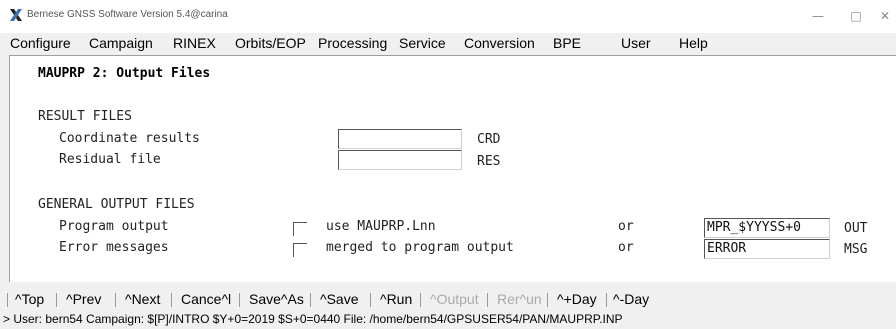 The width and height of the screenshot is (896, 329). Describe the element at coordinates (40, 43) in the screenshot. I see `menu-configure: Configure` at that location.